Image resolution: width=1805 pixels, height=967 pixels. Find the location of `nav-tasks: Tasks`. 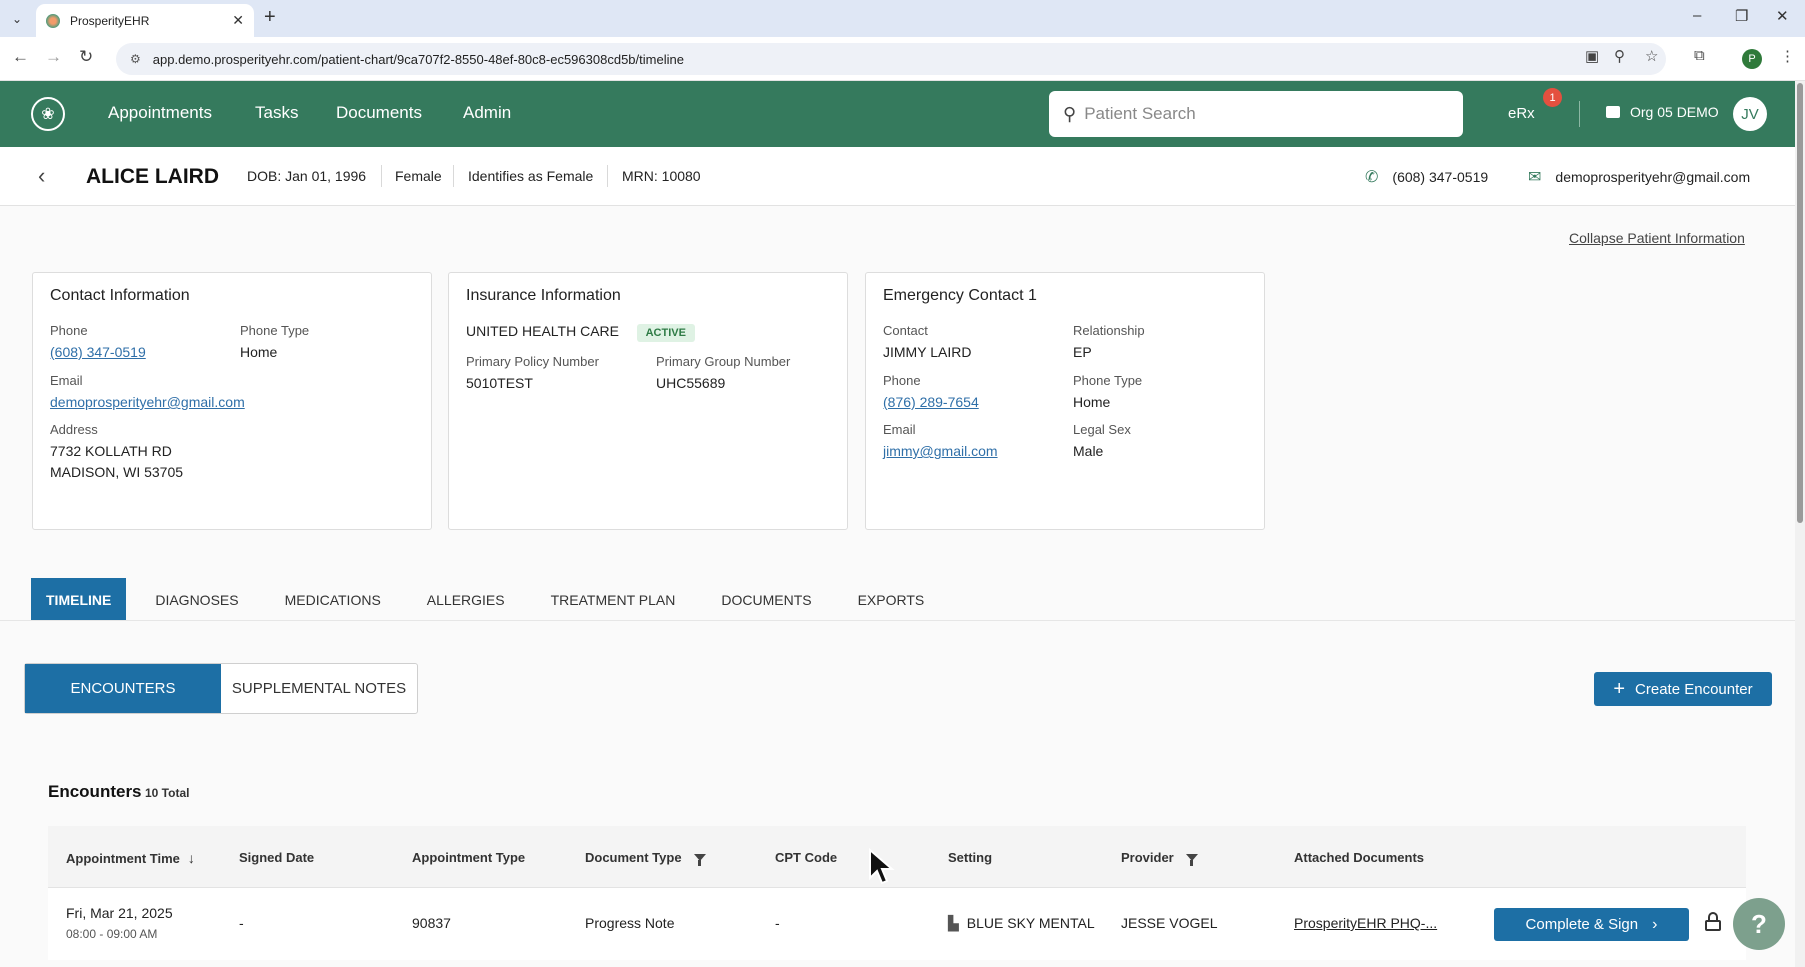

nav-tasks: Tasks is located at coordinates (276, 113).